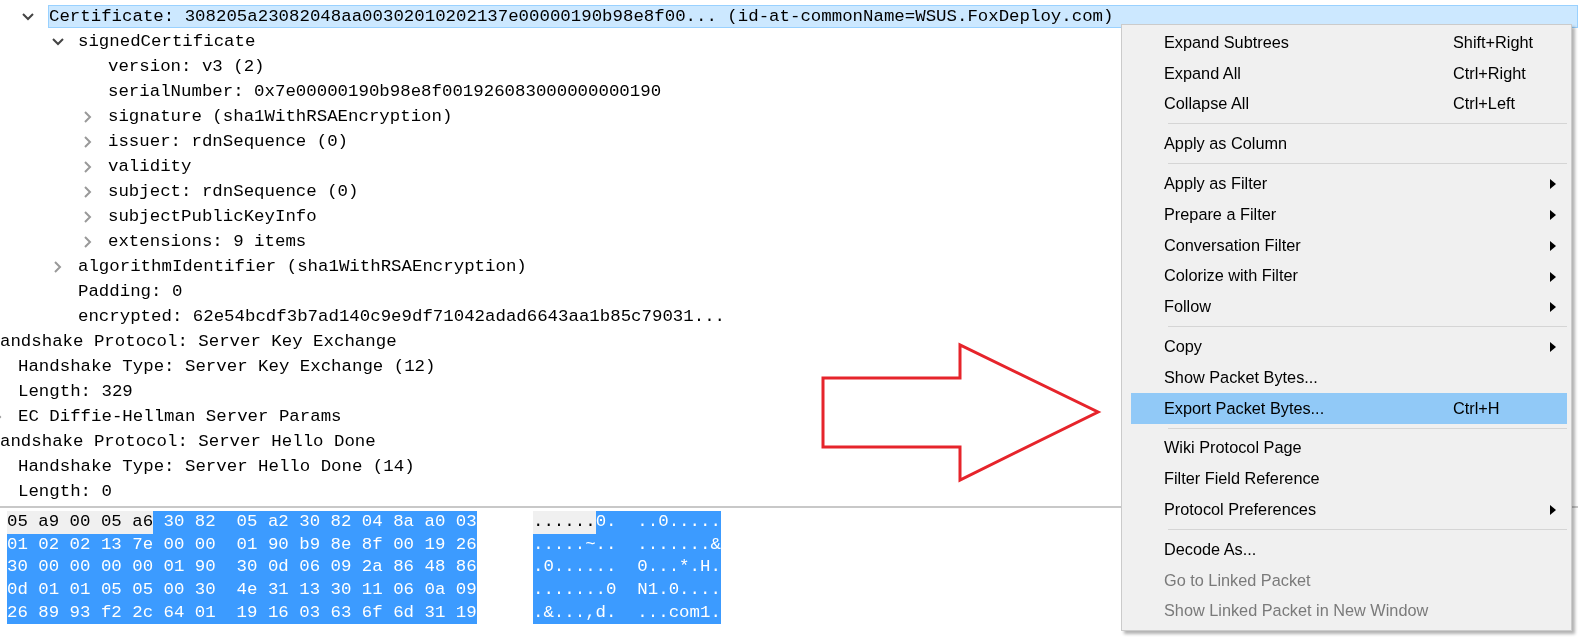  What do you see at coordinates (214, 216) in the screenshot?
I see `tree-item: subjectPublicKeyInfo` at bounding box center [214, 216].